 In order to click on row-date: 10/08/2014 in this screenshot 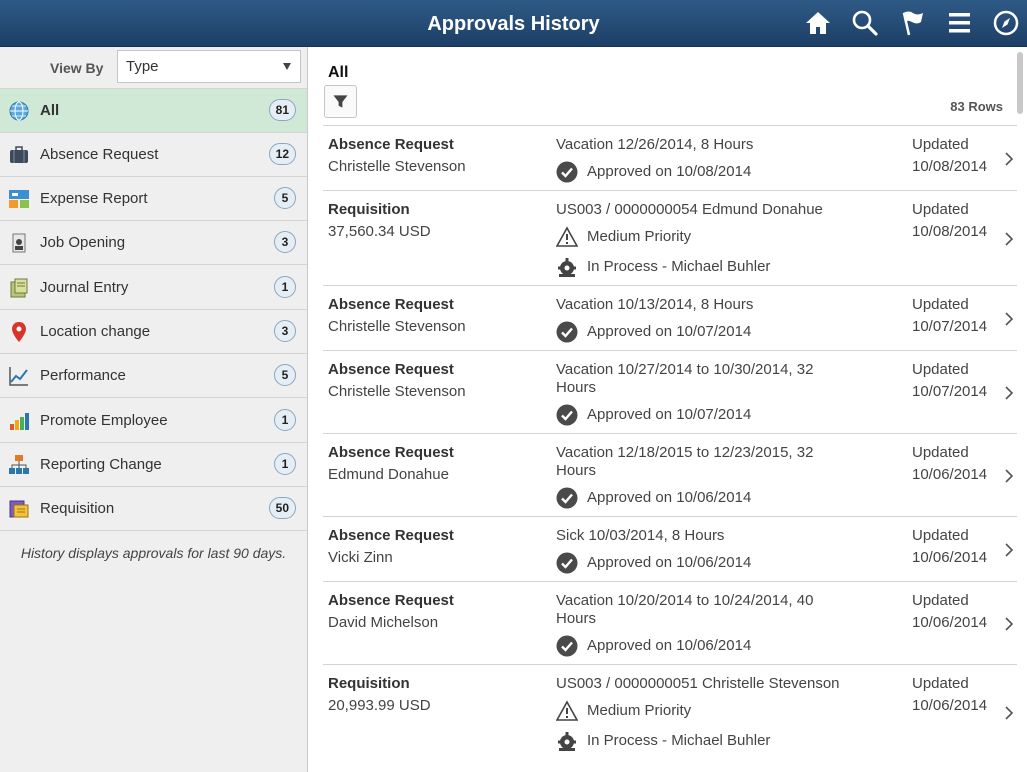, I will do `click(950, 231)`.